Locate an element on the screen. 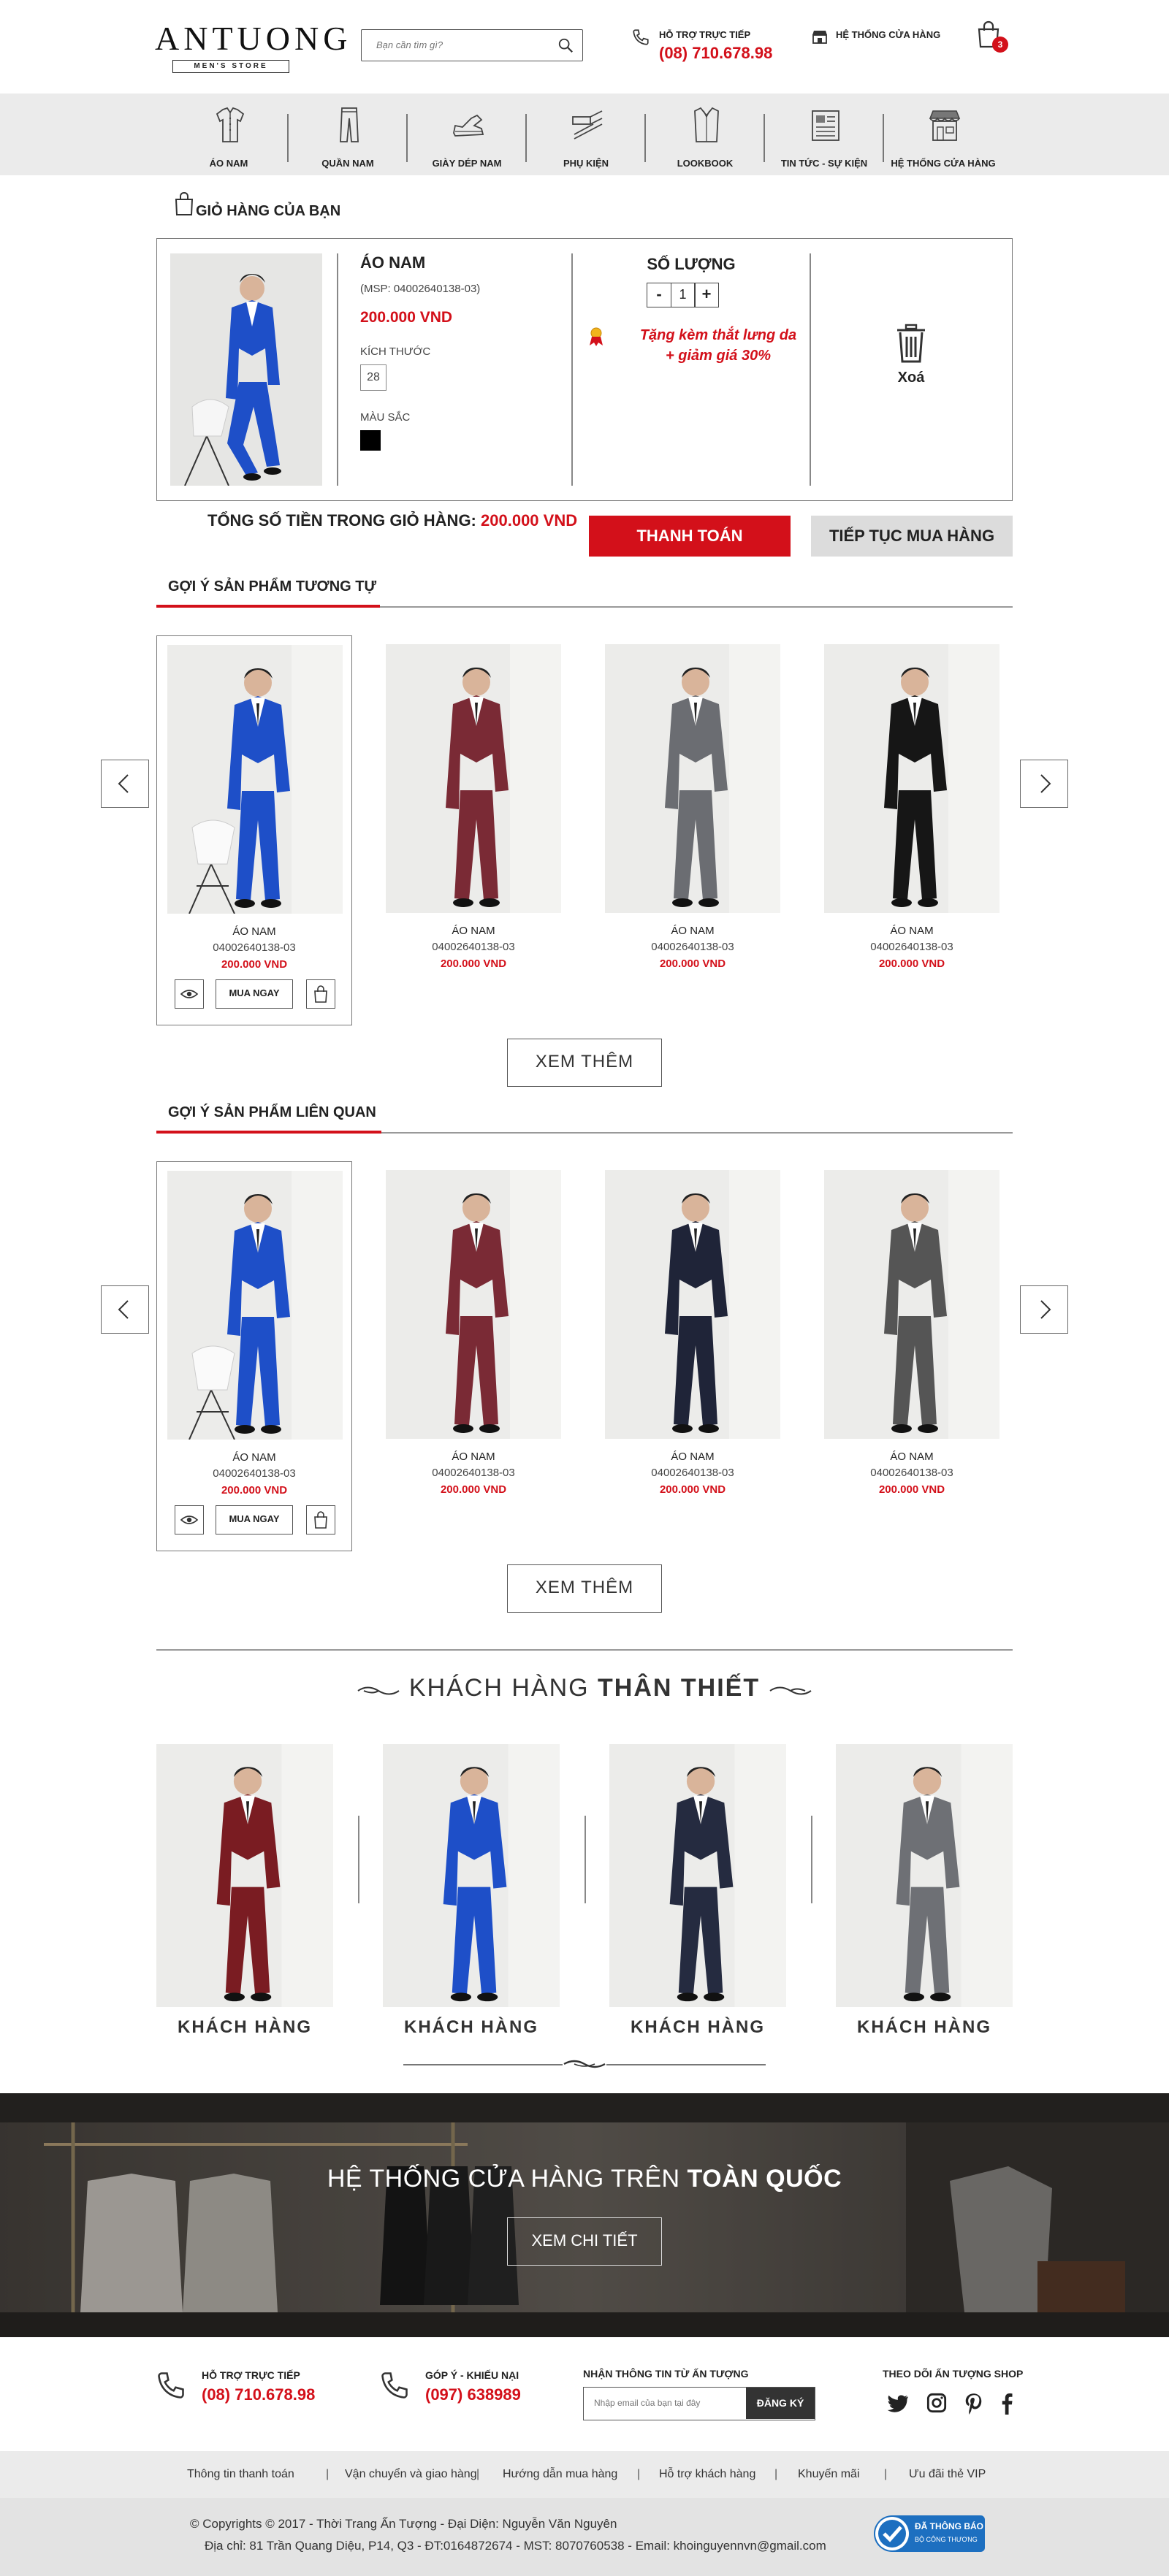 Image resolution: width=1169 pixels, height=2576 pixels. continue-shopping-button: TIẾP TỤC MUA HÀNG is located at coordinates (912, 536).